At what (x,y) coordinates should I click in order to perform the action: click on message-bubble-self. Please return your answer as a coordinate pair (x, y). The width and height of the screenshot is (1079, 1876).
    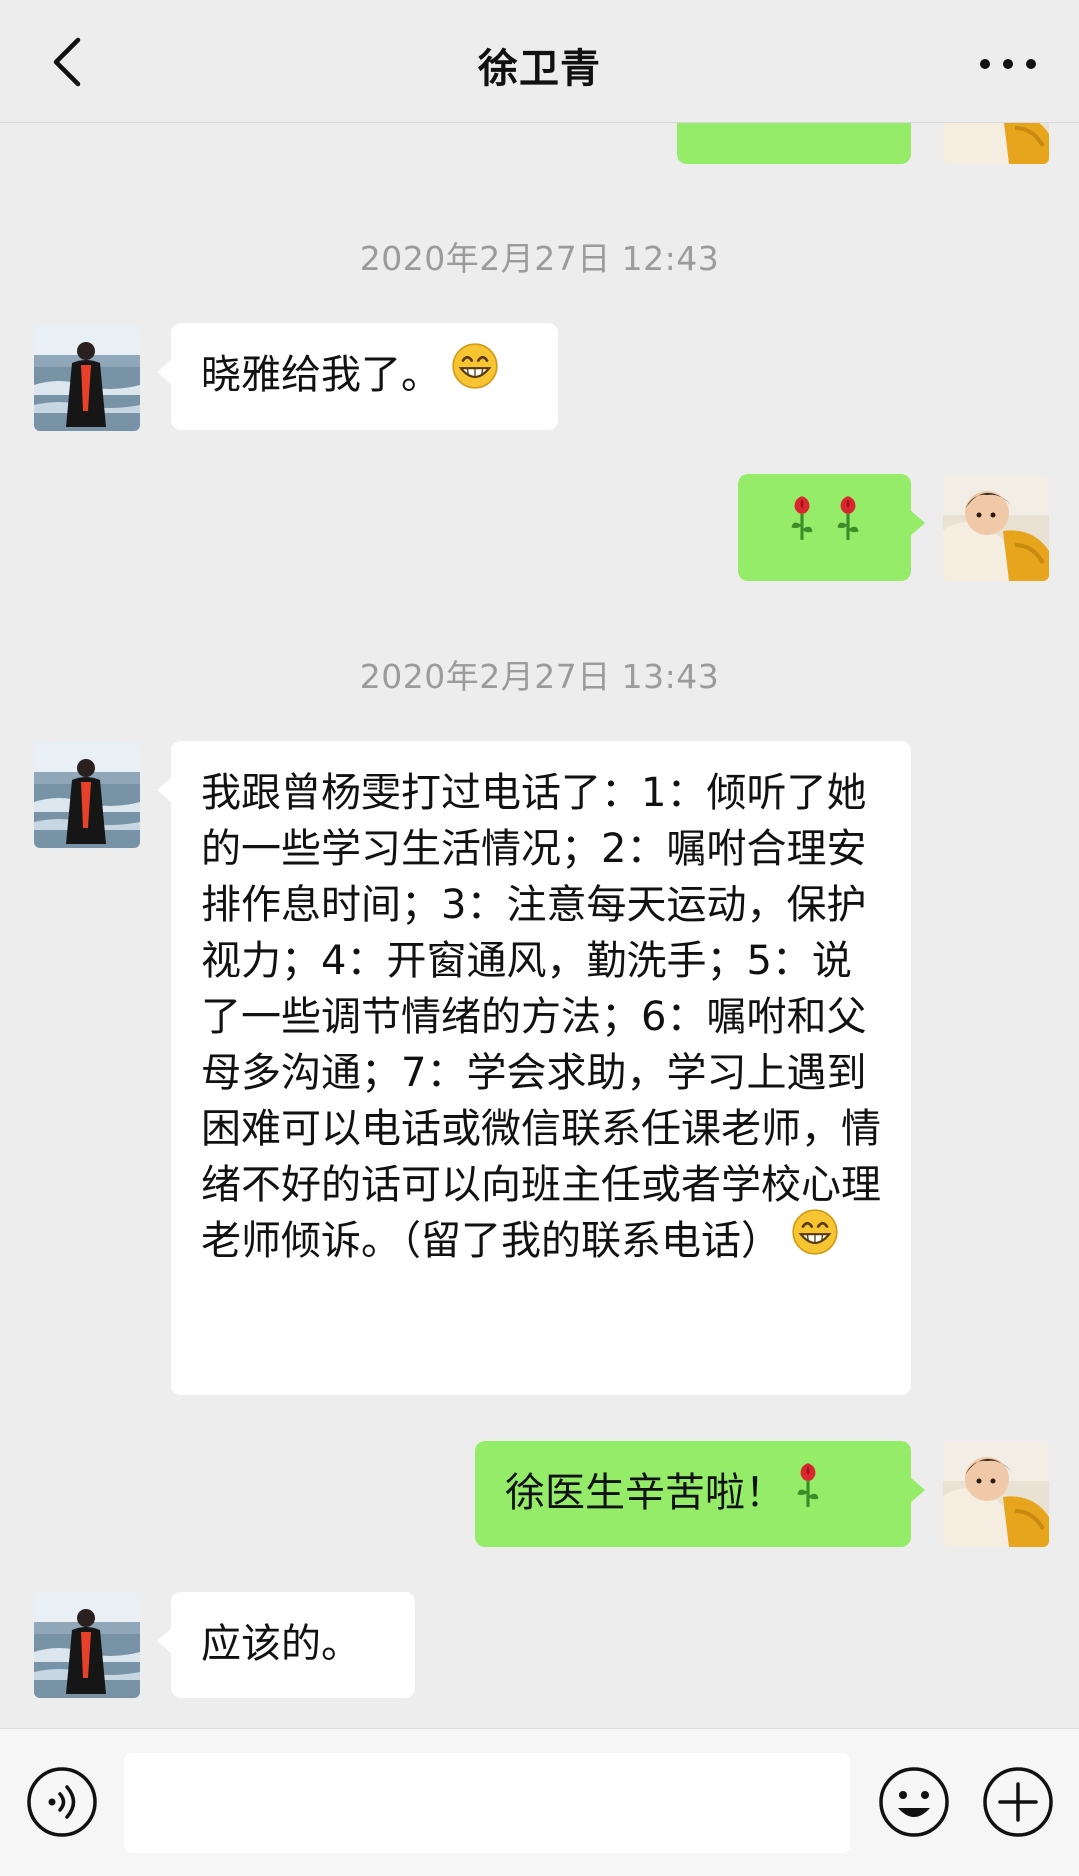
    Looking at the image, I should click on (831, 527).